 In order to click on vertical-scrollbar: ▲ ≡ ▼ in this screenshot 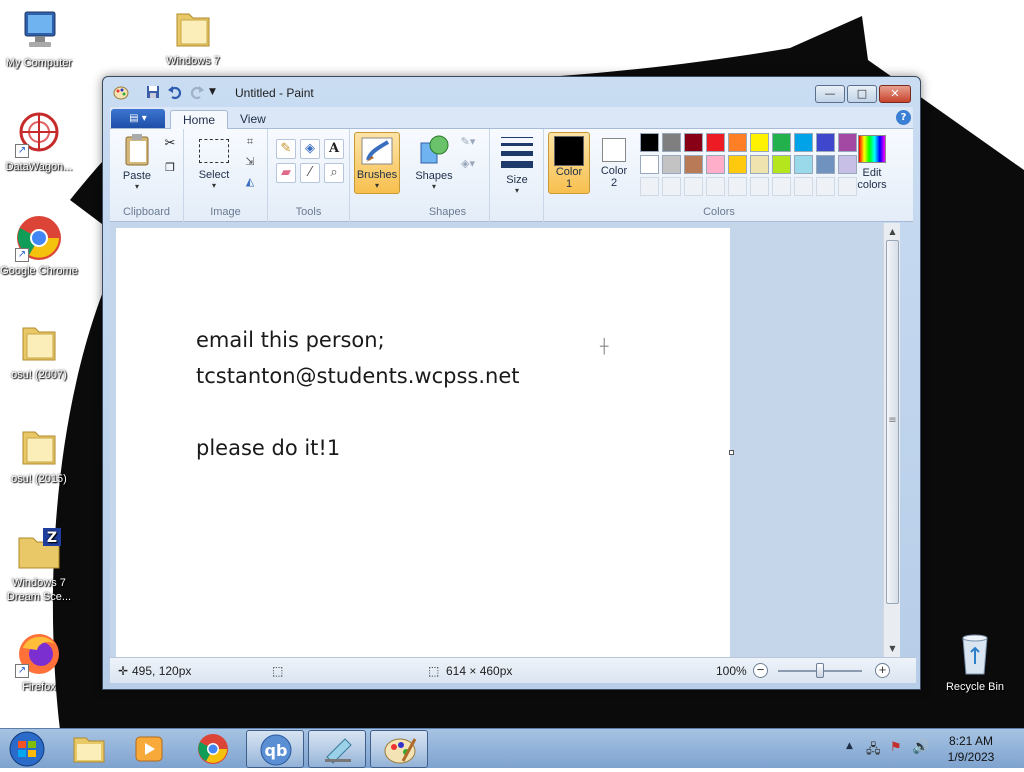, I will do `click(891, 440)`.